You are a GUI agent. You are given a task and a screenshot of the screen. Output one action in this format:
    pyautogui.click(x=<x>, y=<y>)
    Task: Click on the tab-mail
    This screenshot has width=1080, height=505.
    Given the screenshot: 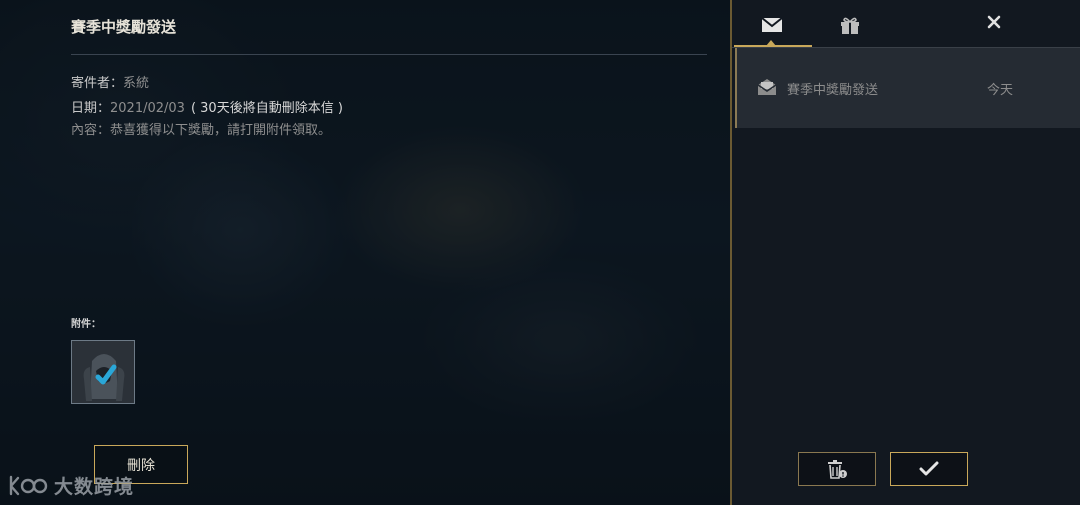 What is the action you would take?
    pyautogui.click(x=772, y=25)
    